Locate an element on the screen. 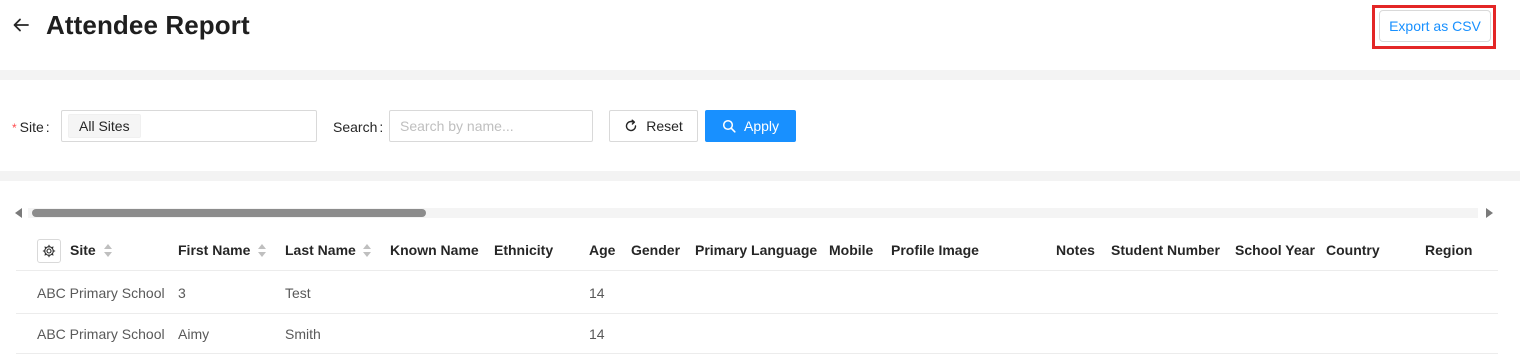 This screenshot has height=358, width=1520. export-csv-button: Export as CSV is located at coordinates (1435, 26).